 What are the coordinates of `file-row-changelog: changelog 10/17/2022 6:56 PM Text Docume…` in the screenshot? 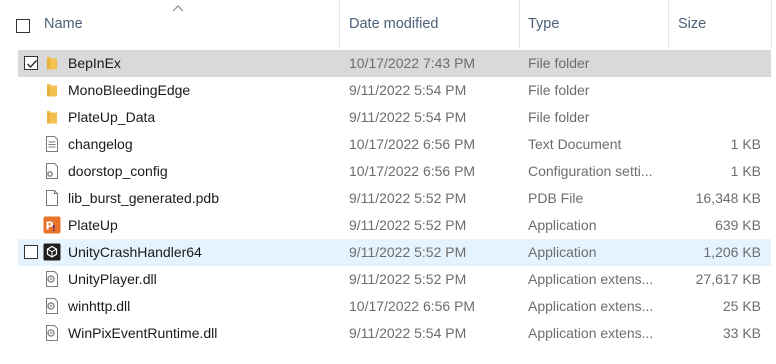 It's located at (394, 144).